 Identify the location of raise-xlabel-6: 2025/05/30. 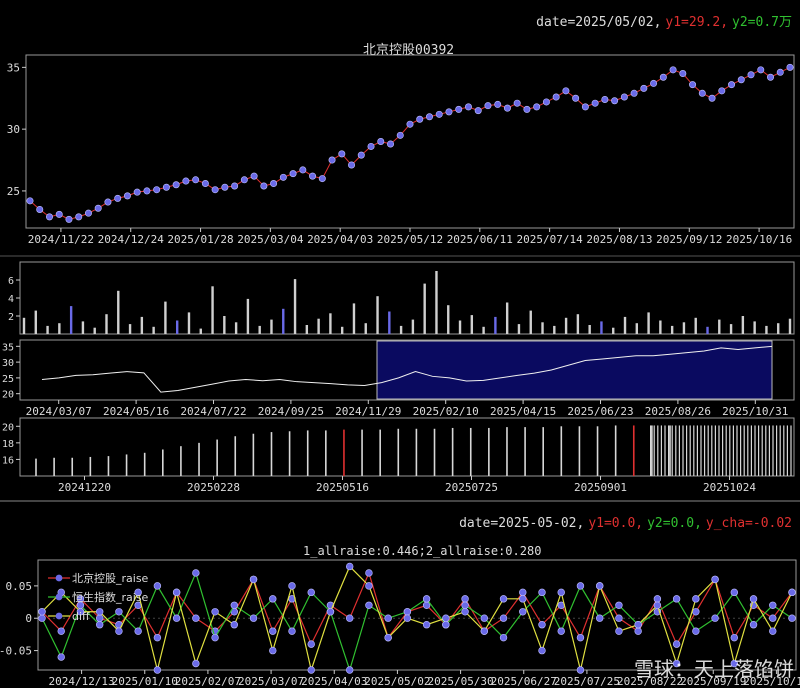
(460, 681).